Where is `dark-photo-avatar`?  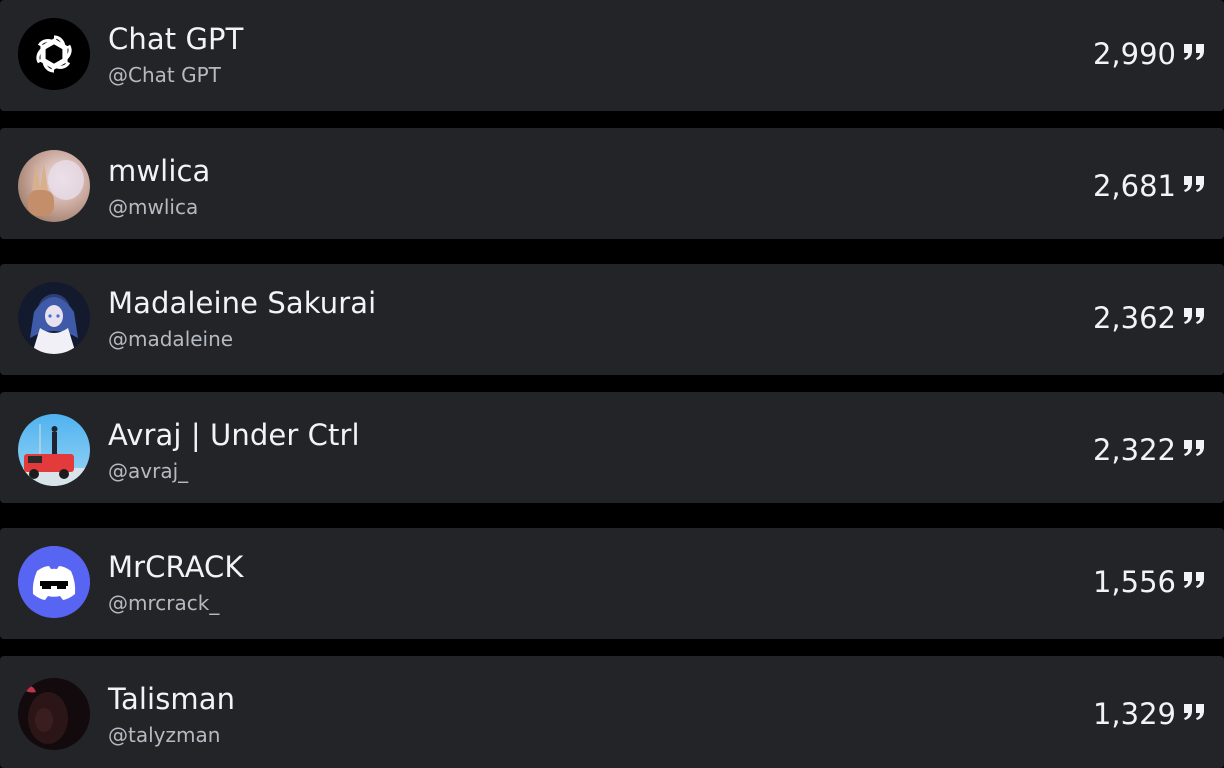
dark-photo-avatar is located at coordinates (54, 714).